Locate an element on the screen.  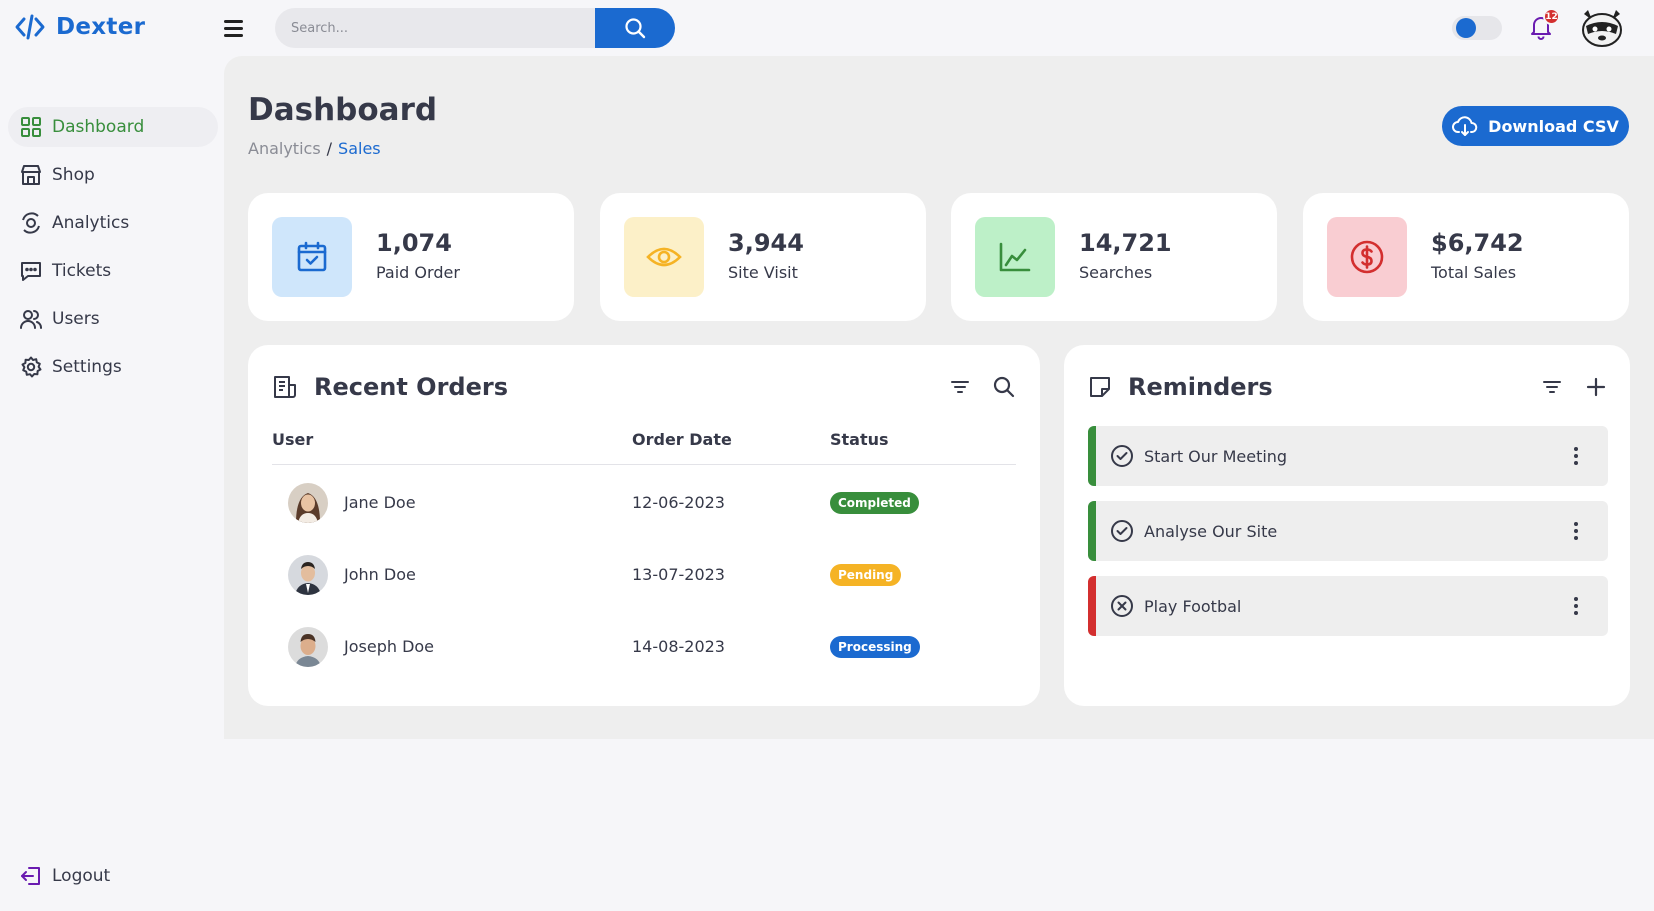
sidebar-item-label: Dashboard is located at coordinates (98, 127).